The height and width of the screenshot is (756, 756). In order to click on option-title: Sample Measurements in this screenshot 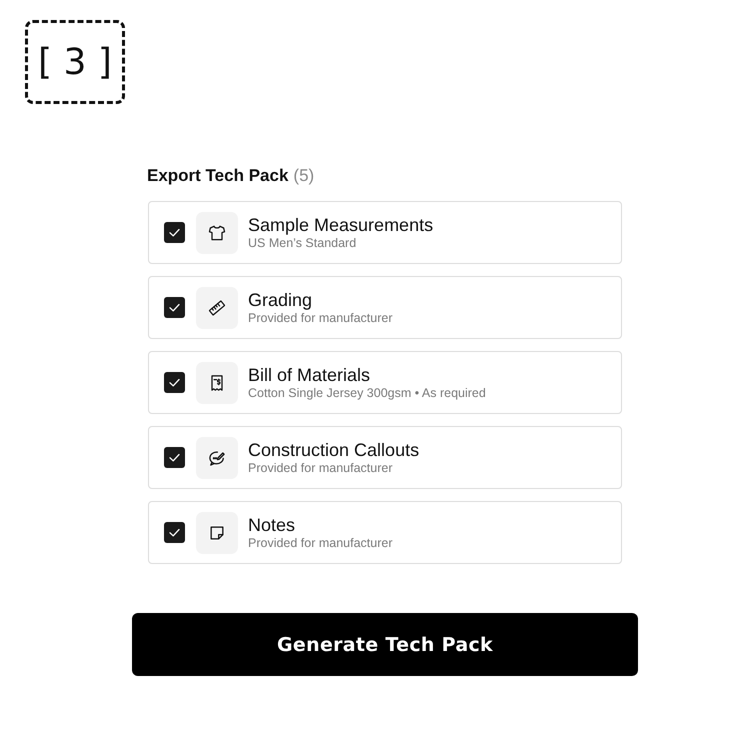, I will do `click(341, 225)`.